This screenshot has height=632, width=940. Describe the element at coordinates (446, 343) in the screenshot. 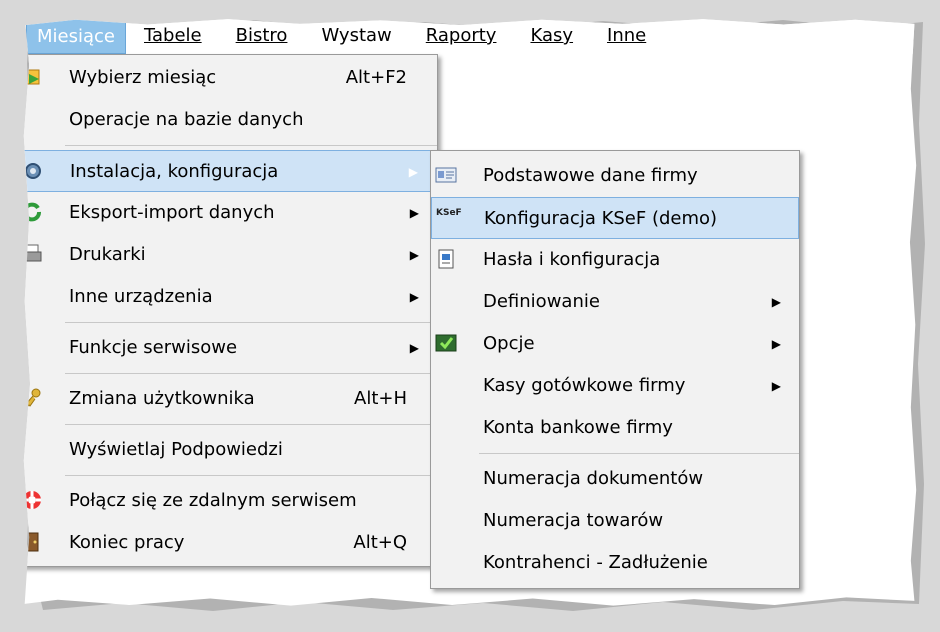

I see `checkbox-options-icon` at that location.